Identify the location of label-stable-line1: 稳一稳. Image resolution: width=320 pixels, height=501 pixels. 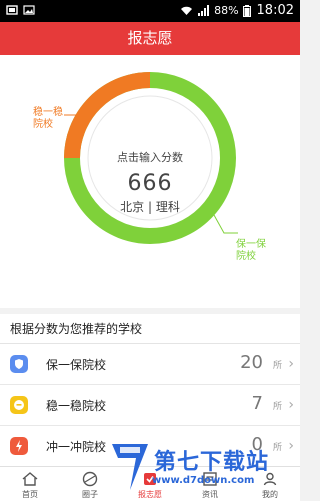
(48, 112).